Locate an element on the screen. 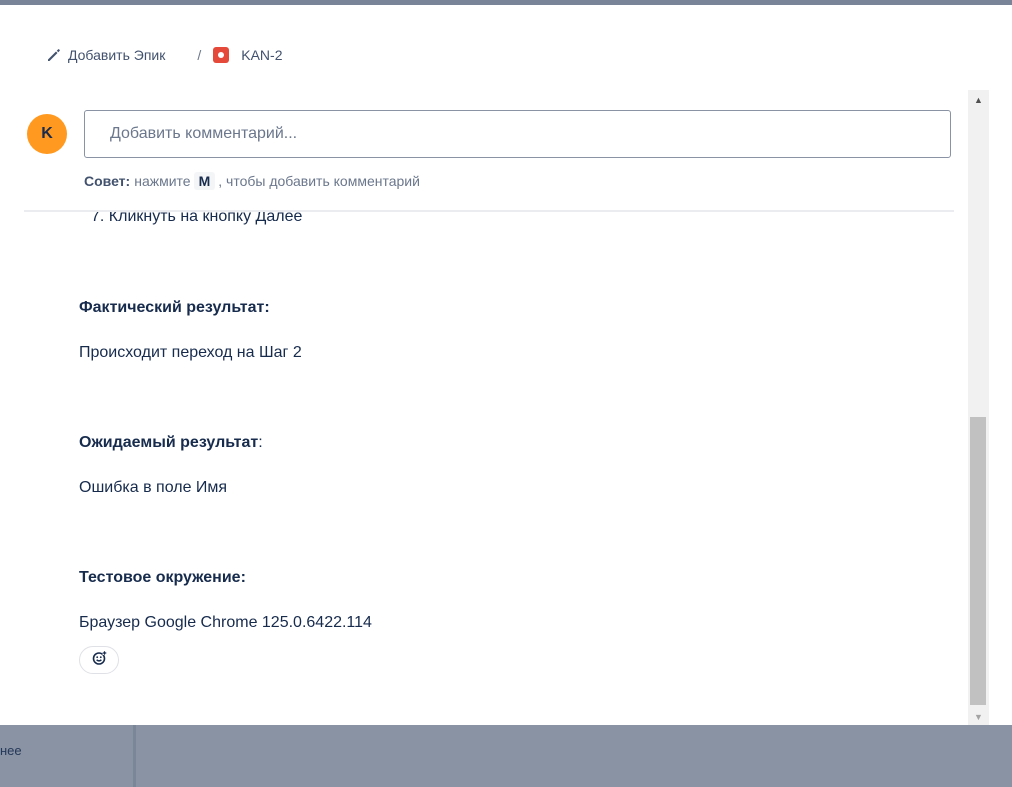 The image size is (1012, 787). add-reaction-button is located at coordinates (99, 660).